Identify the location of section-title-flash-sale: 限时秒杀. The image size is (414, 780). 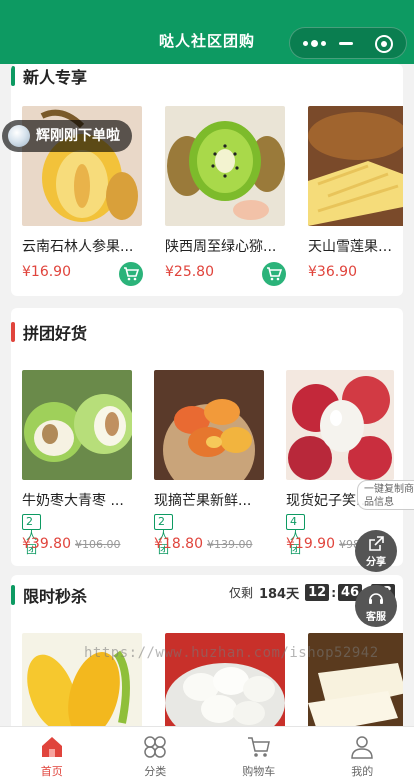
(49, 595).